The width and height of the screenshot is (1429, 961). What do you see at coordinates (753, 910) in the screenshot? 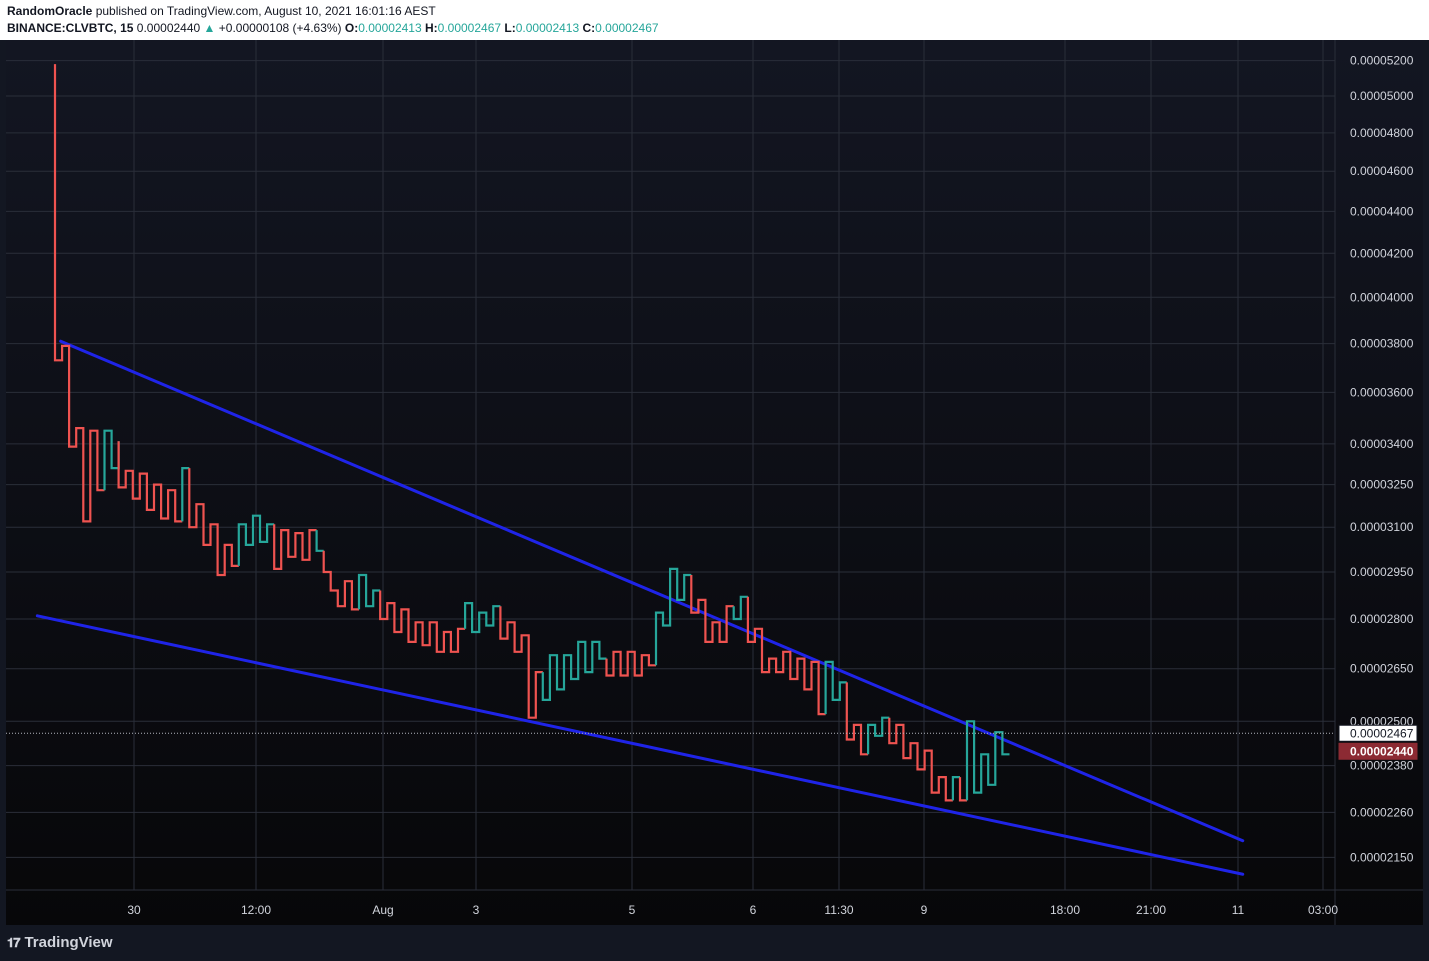
I see `time-tick-label: 6` at bounding box center [753, 910].